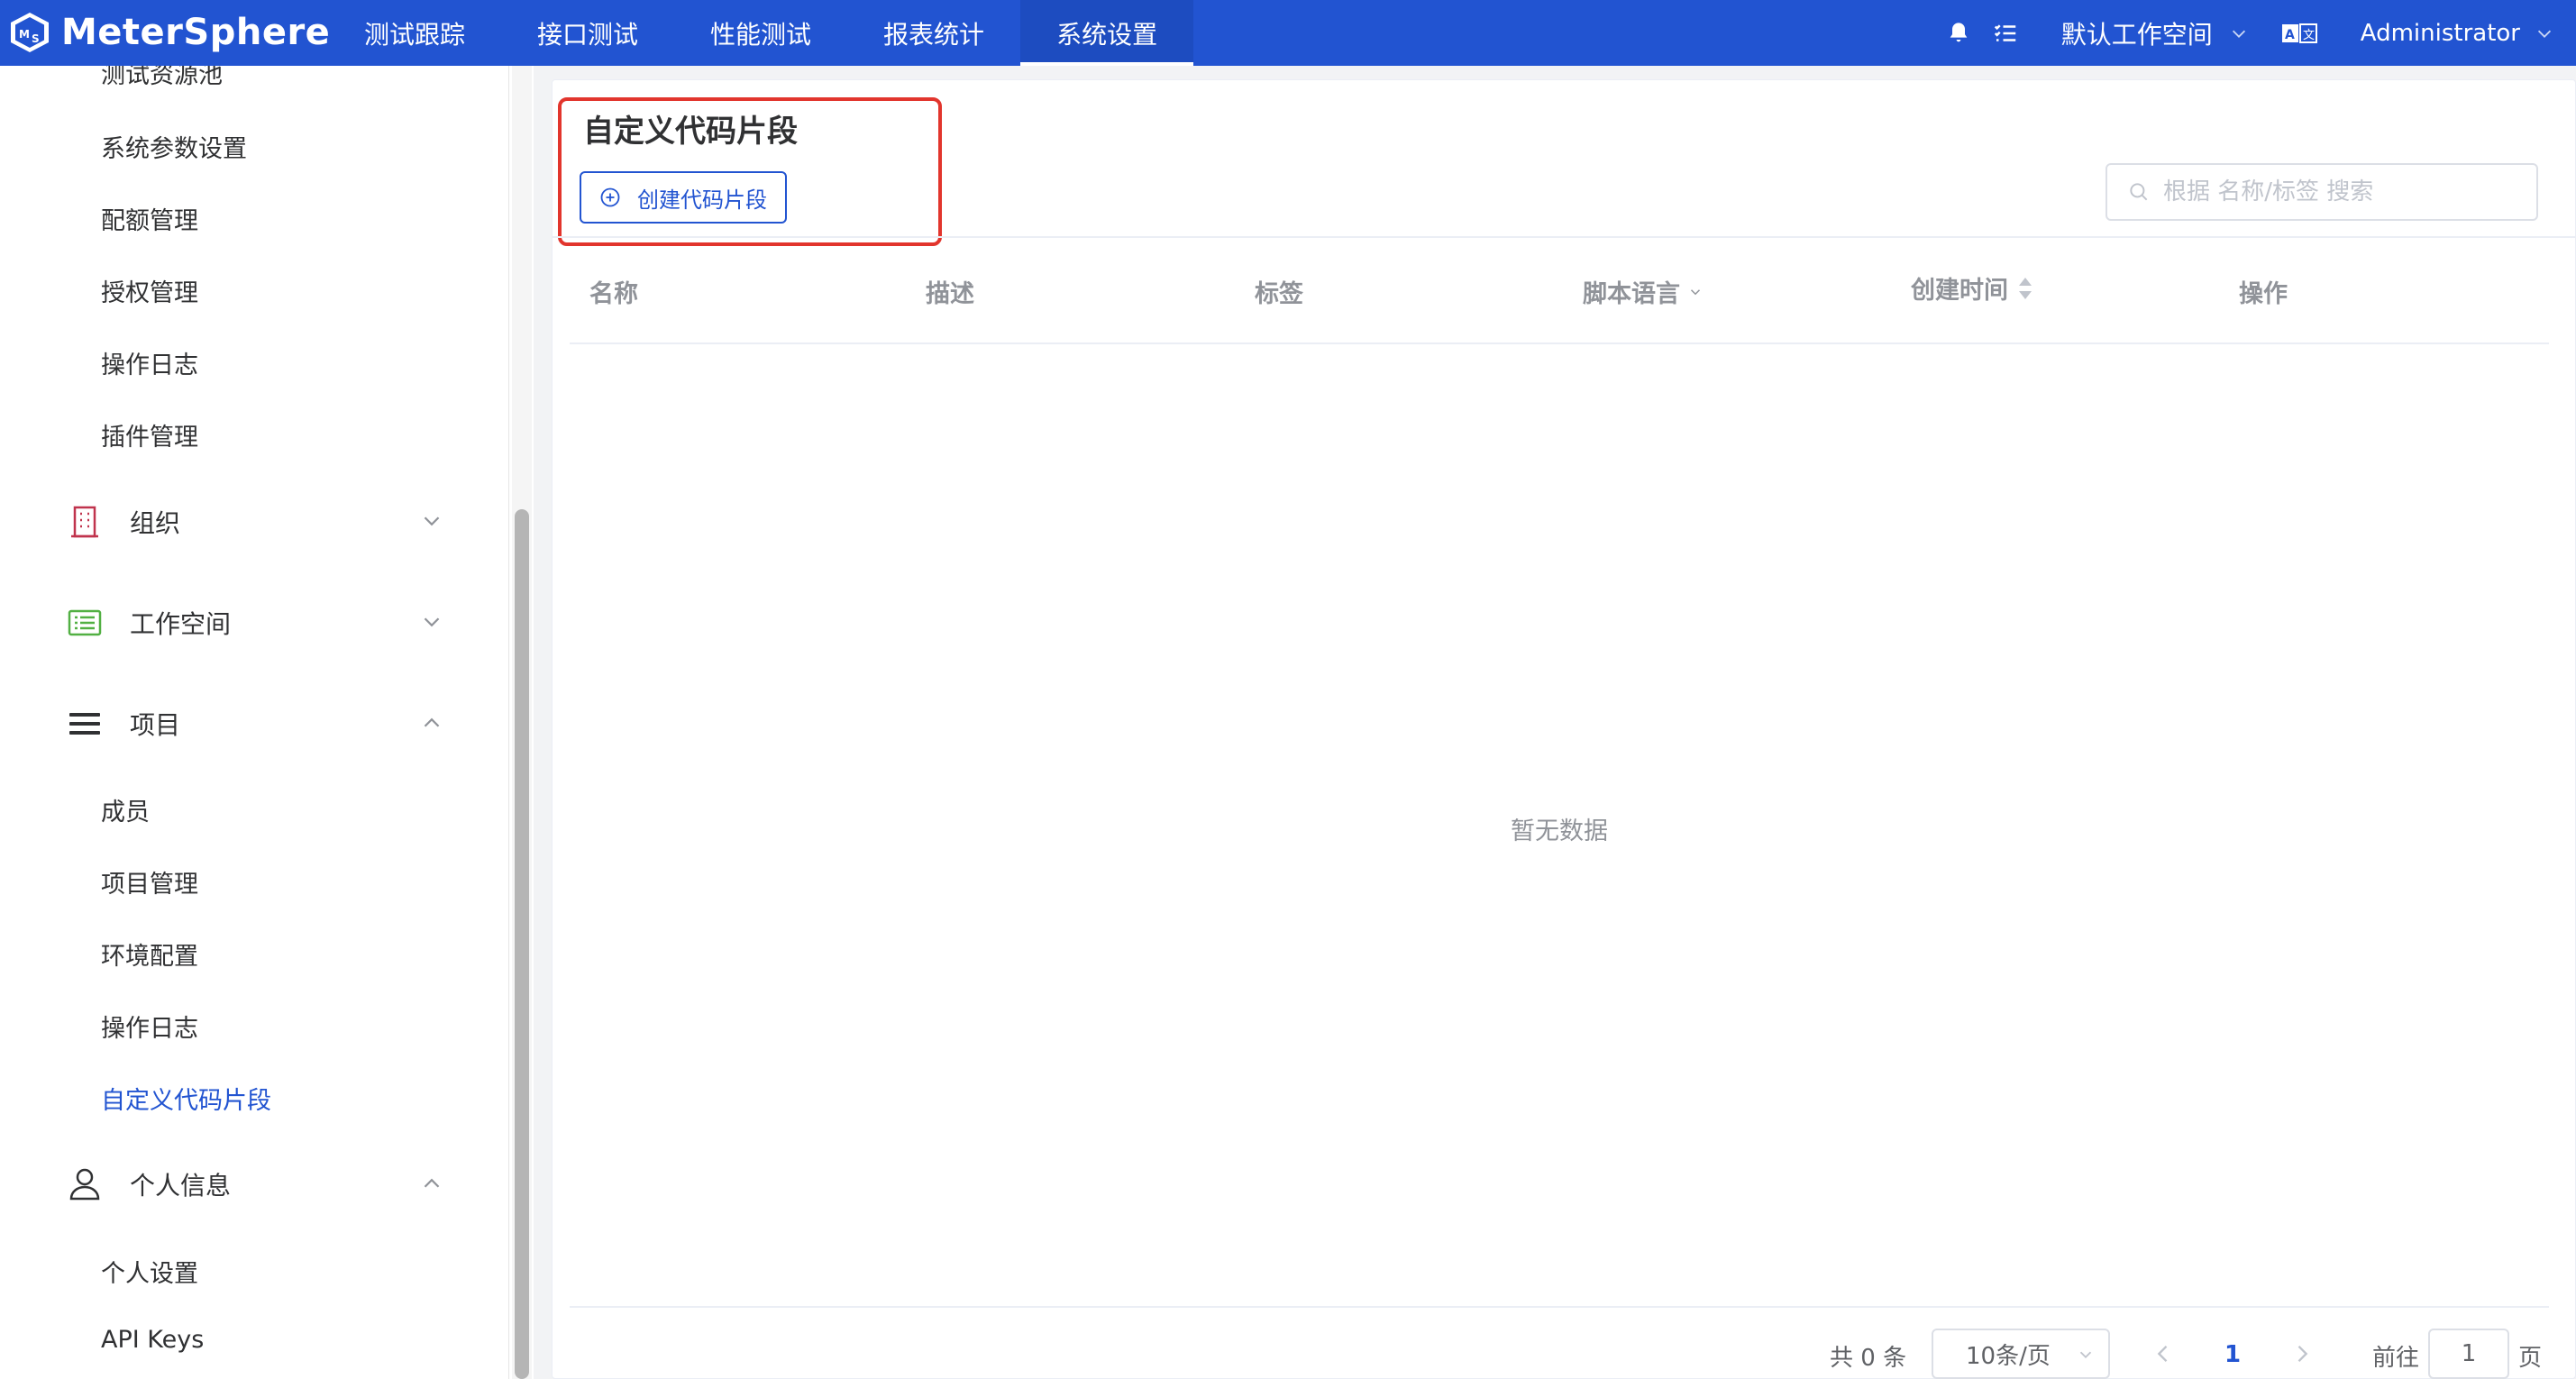 The image size is (2576, 1379). I want to click on nav-test-track: 测试跟踪, so click(414, 33).